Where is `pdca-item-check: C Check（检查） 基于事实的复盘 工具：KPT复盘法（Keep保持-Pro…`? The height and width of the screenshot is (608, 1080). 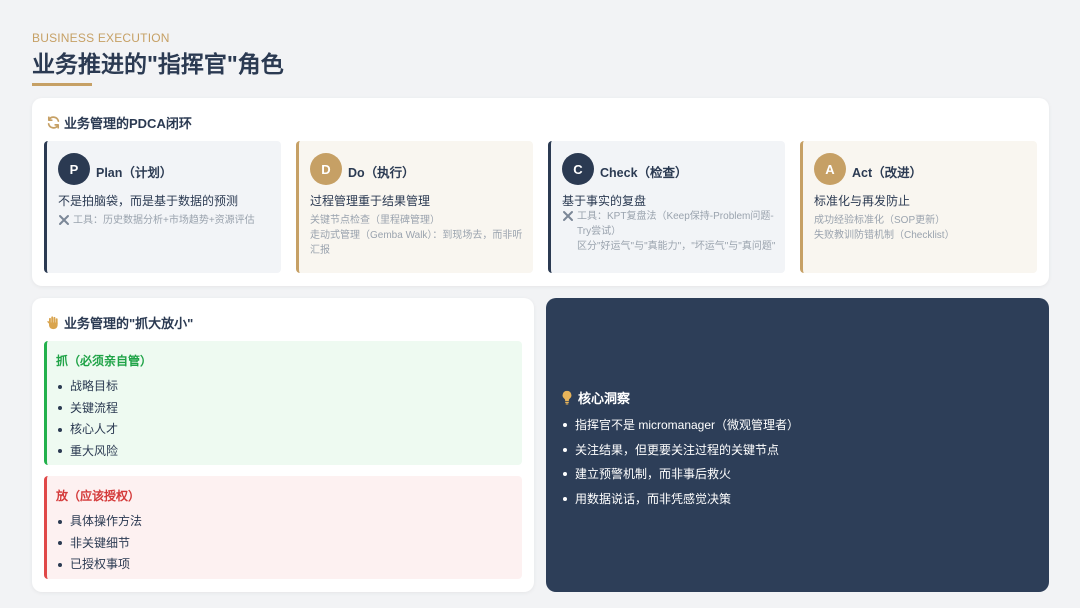 pdca-item-check: C Check（检查） 基于事实的复盘 工具：KPT复盘法（Keep保持-Pro… is located at coordinates (666, 207).